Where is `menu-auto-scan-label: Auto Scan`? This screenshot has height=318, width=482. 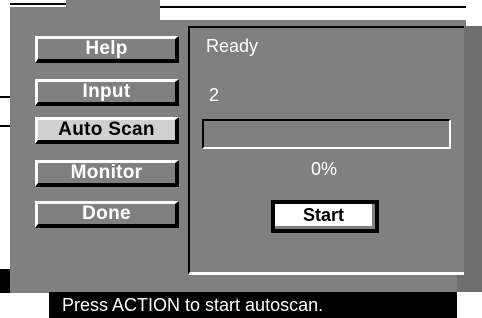
menu-auto-scan-label: Auto Scan is located at coordinates (106, 129).